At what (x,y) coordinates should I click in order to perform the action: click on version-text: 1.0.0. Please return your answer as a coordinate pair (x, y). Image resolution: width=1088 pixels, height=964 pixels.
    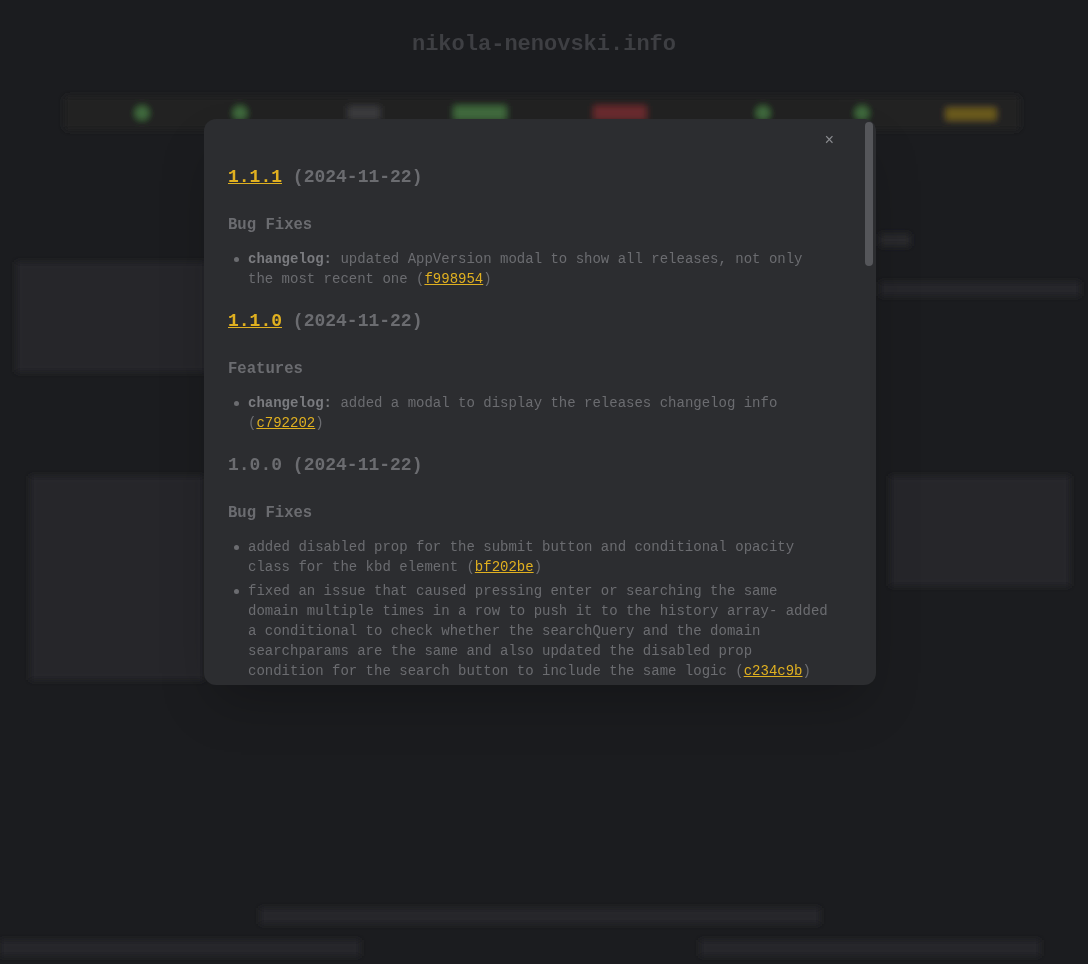
    Looking at the image, I should click on (255, 465).